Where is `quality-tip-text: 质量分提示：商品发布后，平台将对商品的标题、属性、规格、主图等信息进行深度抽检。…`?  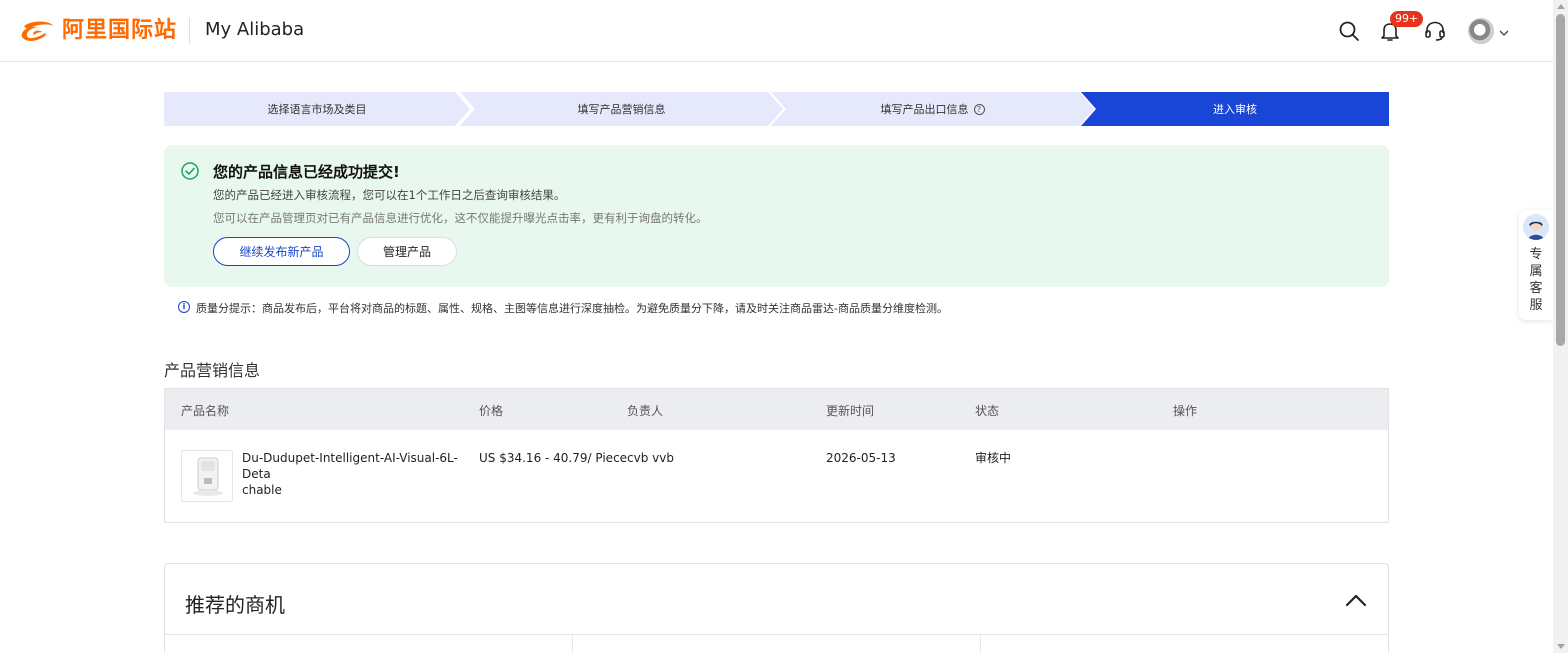 quality-tip-text: 质量分提示：商品发布后，平台将对商品的标题、属性、规格、主图等信息进行深度抽检。… is located at coordinates (572, 308).